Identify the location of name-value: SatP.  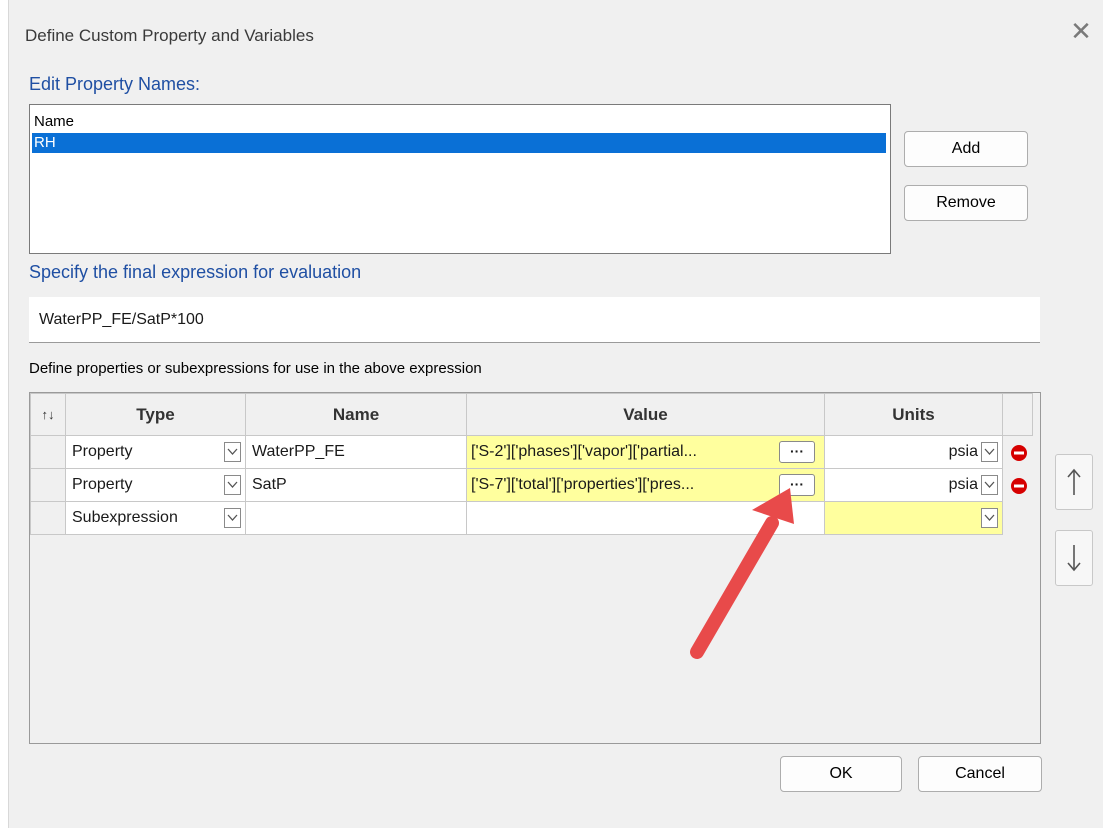
(269, 484).